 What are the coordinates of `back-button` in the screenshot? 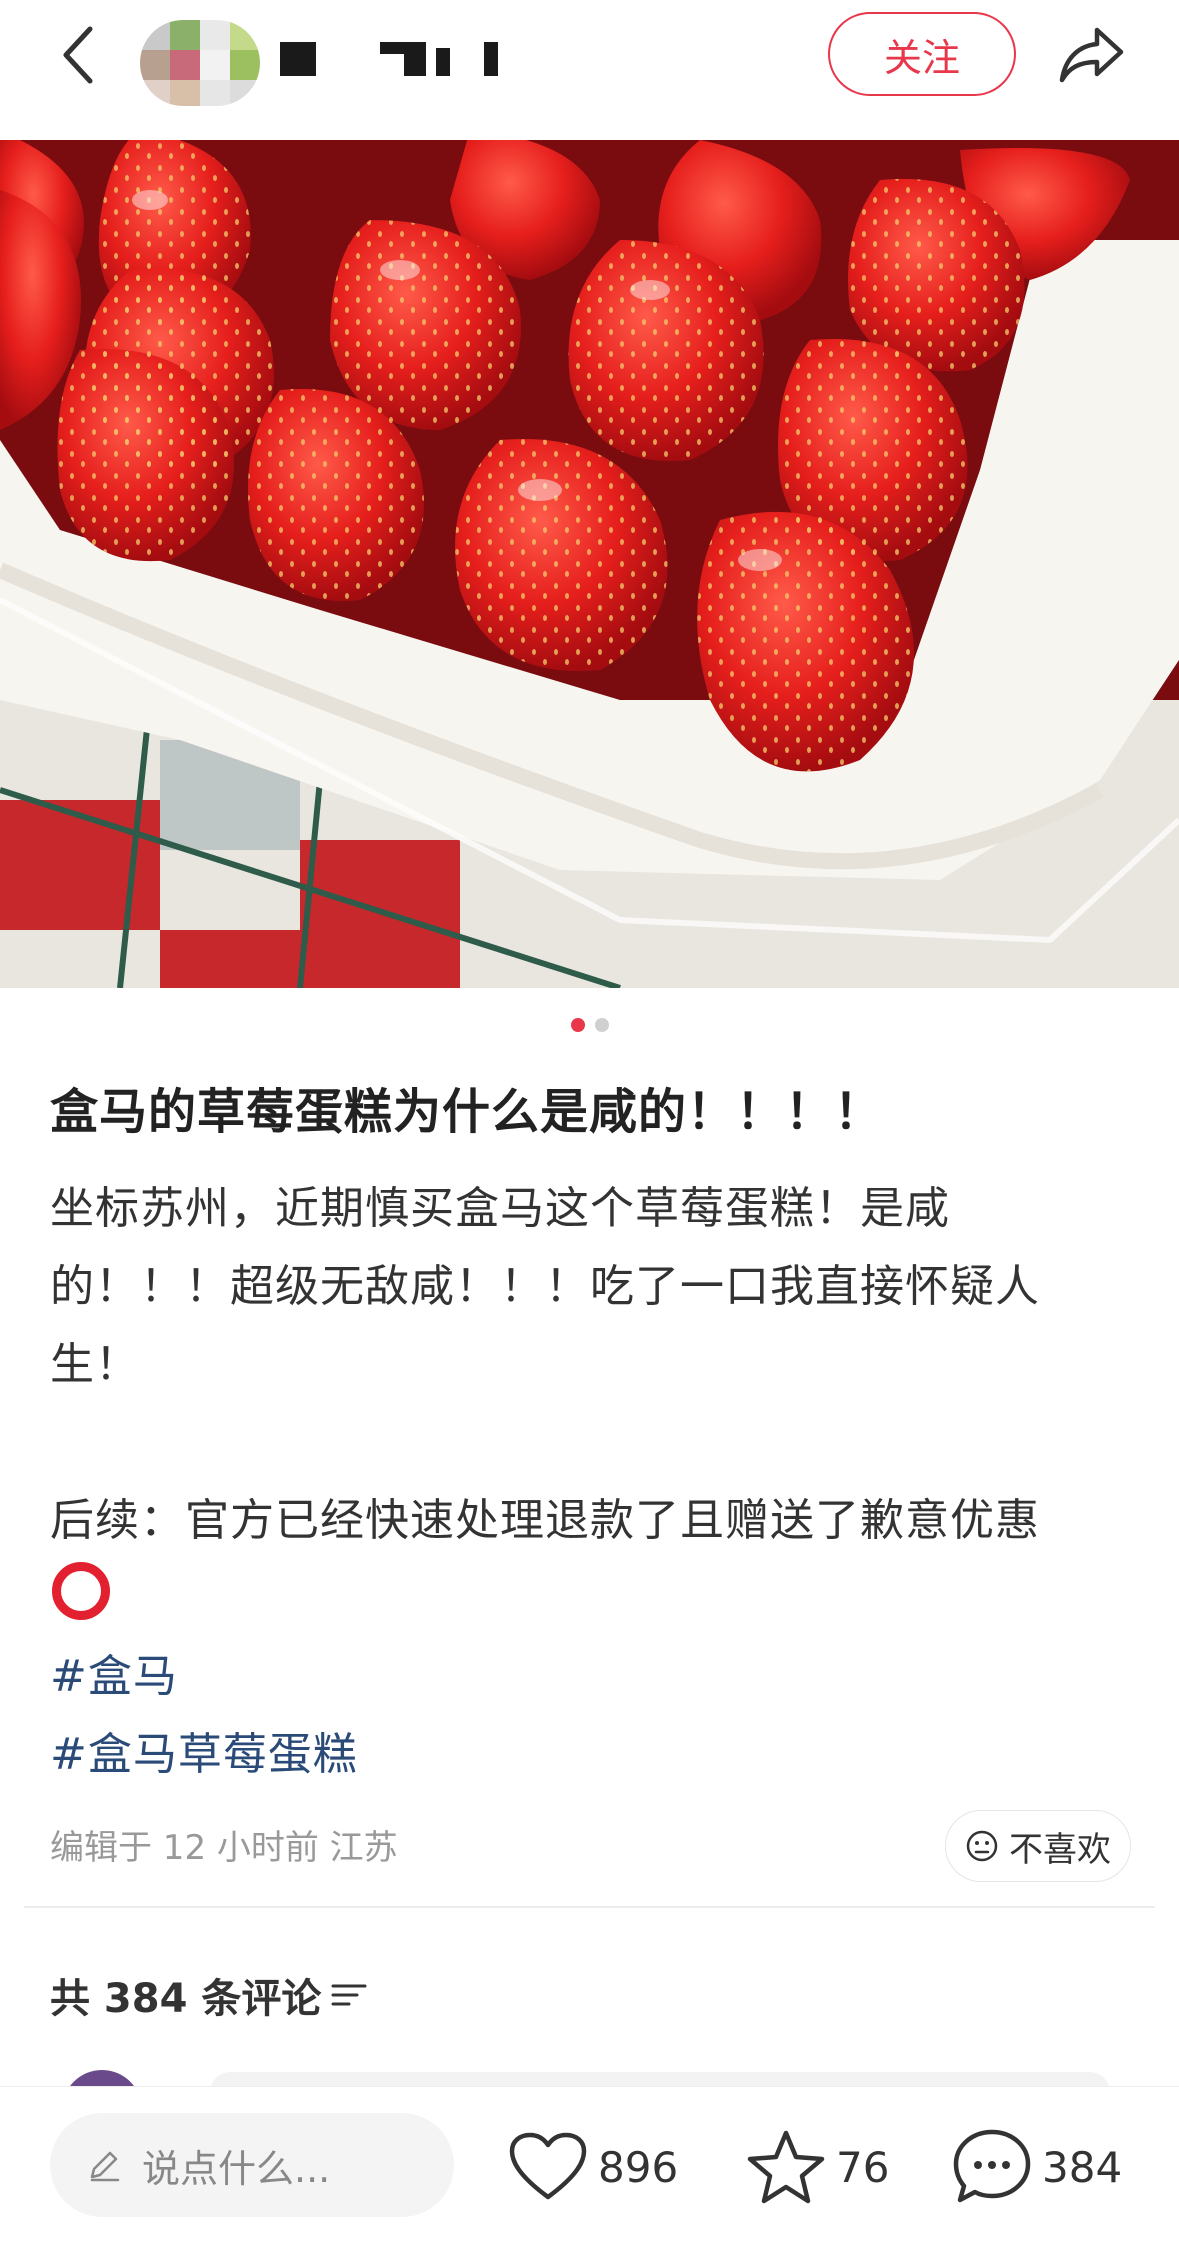 It's located at (78, 55).